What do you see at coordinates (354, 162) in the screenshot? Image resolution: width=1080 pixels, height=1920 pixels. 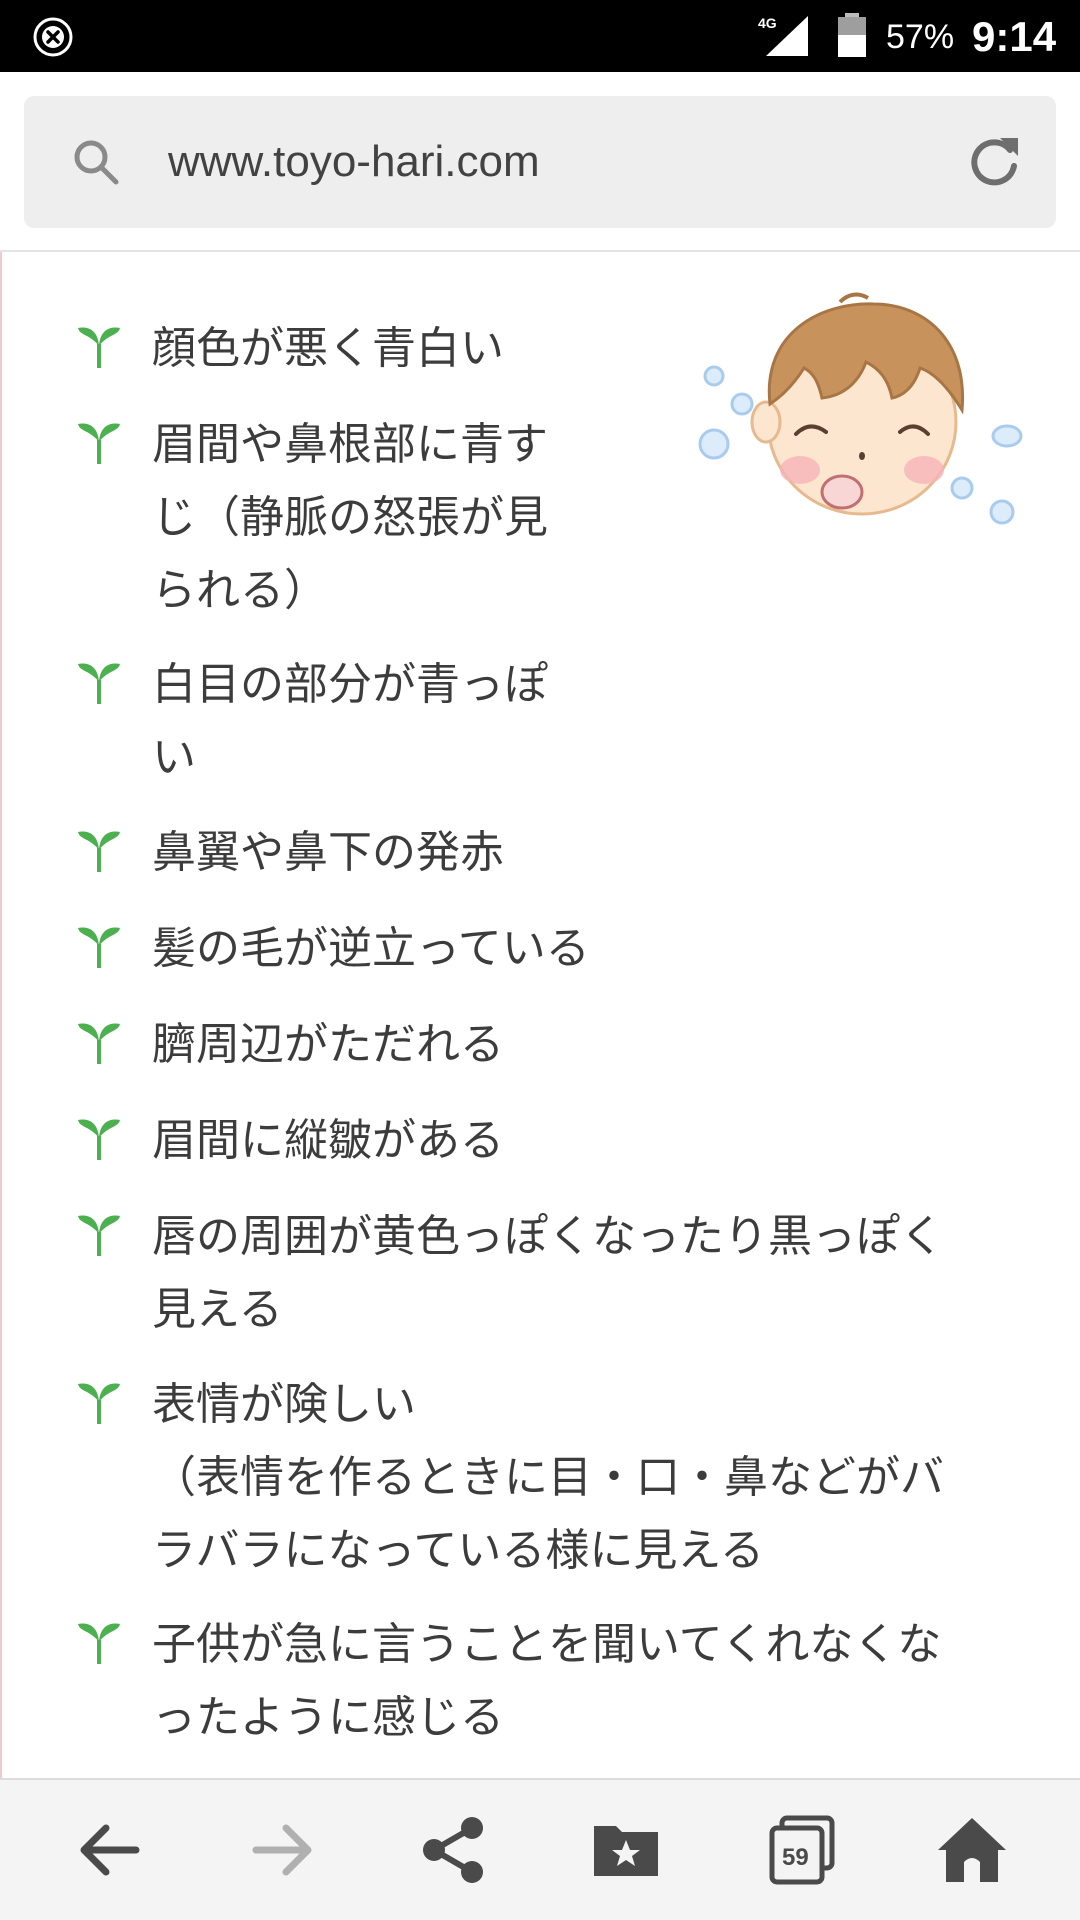 I see `url-text: www.toyo-hari.com` at bounding box center [354, 162].